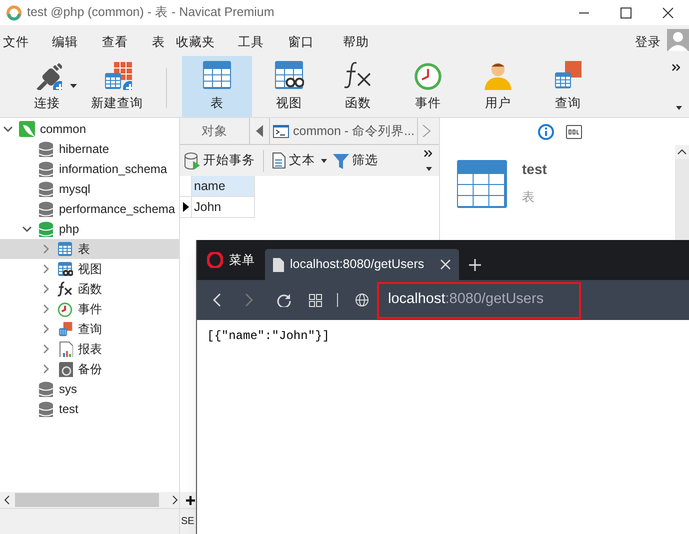  What do you see at coordinates (293, 160) in the screenshot?
I see `toolbar-button: 文本` at bounding box center [293, 160].